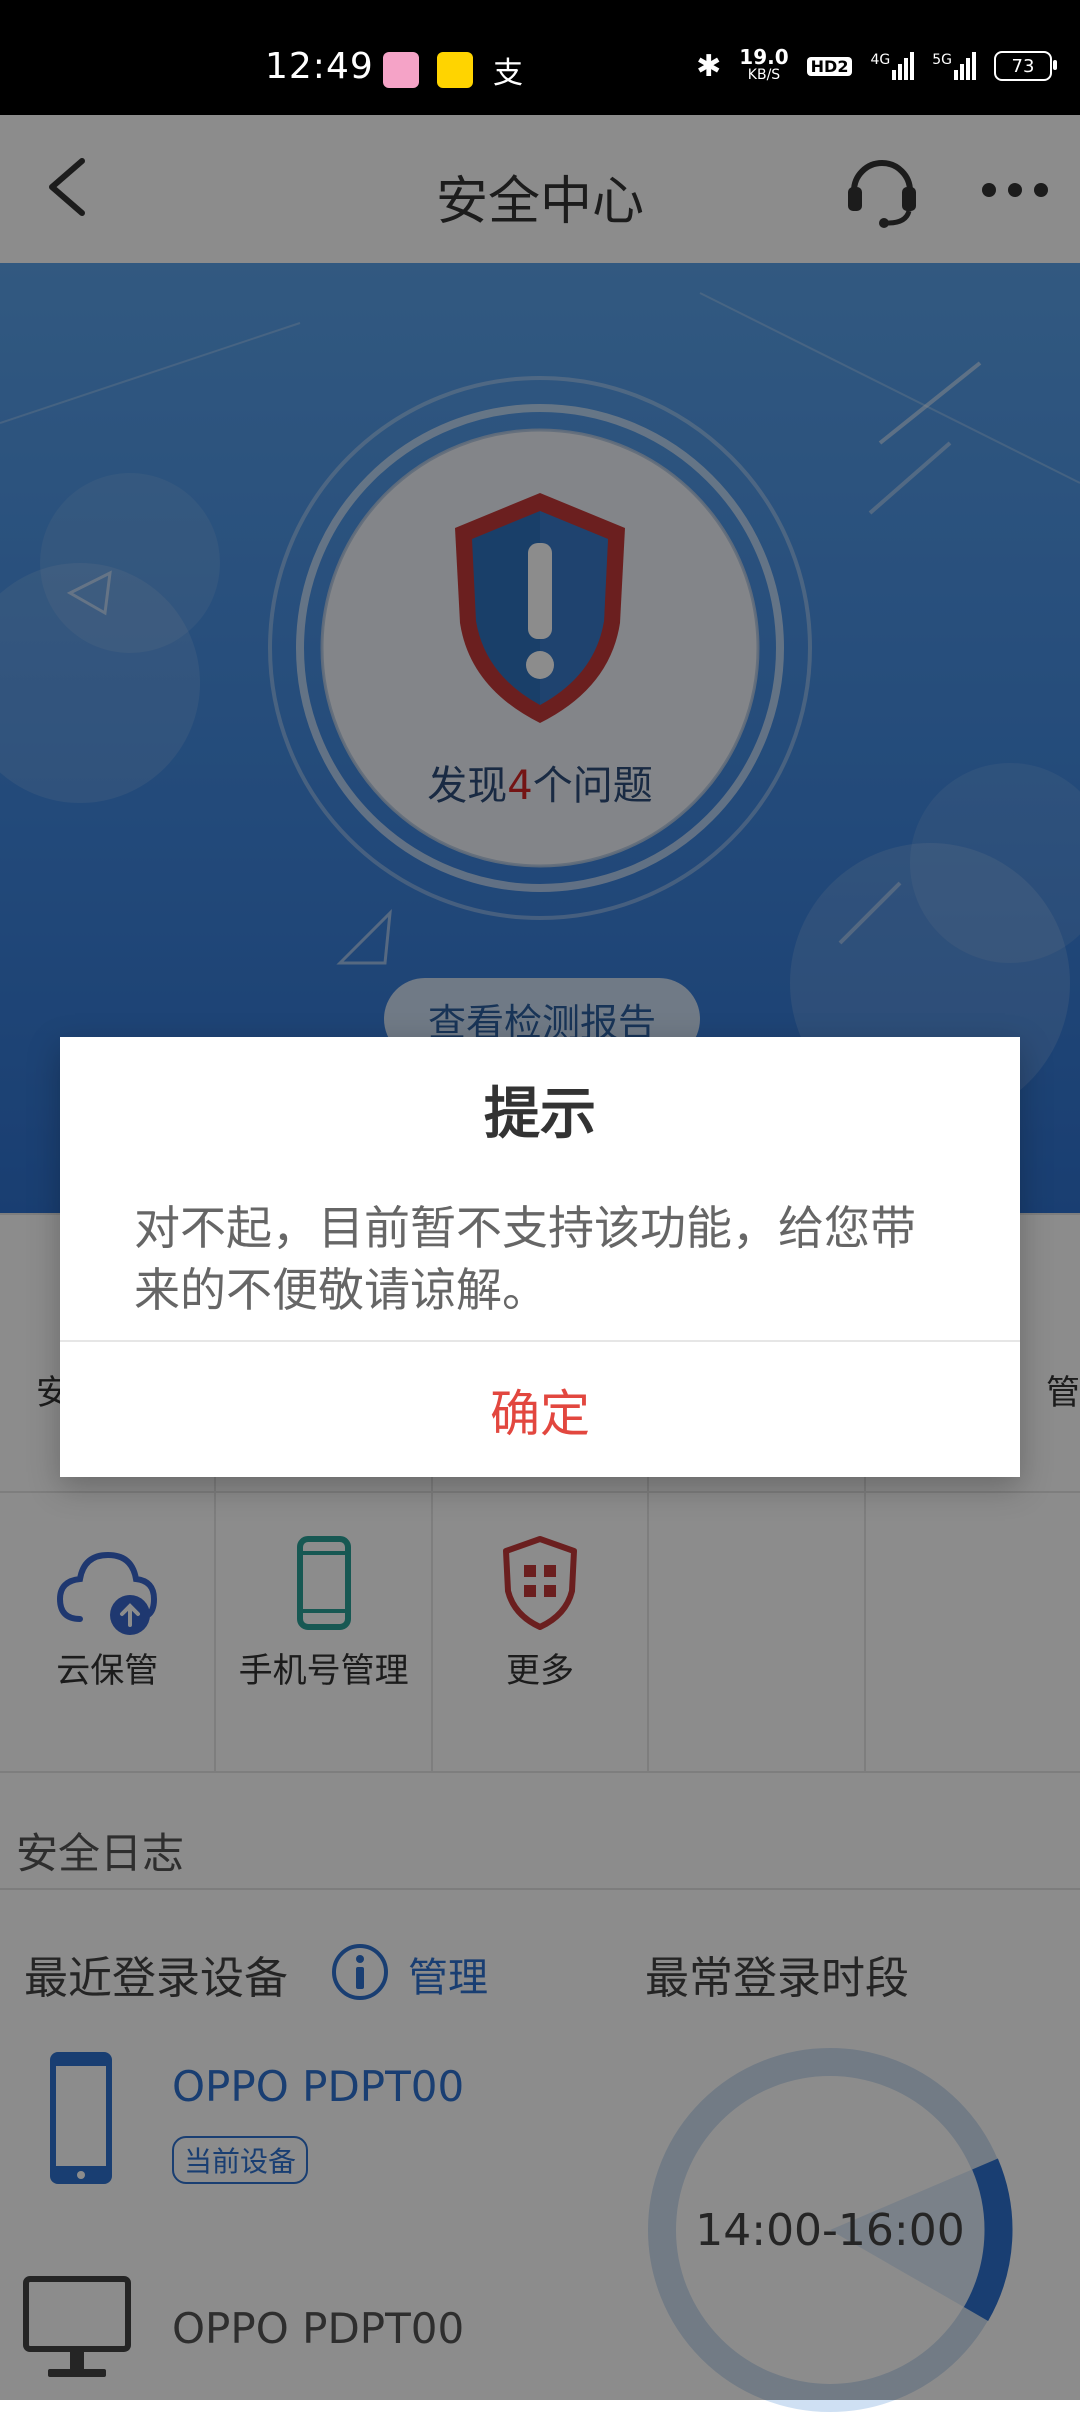 This screenshot has width=1080, height=2420. Describe the element at coordinates (954, 66) in the screenshot. I see `sim2-signal: 5G` at that location.